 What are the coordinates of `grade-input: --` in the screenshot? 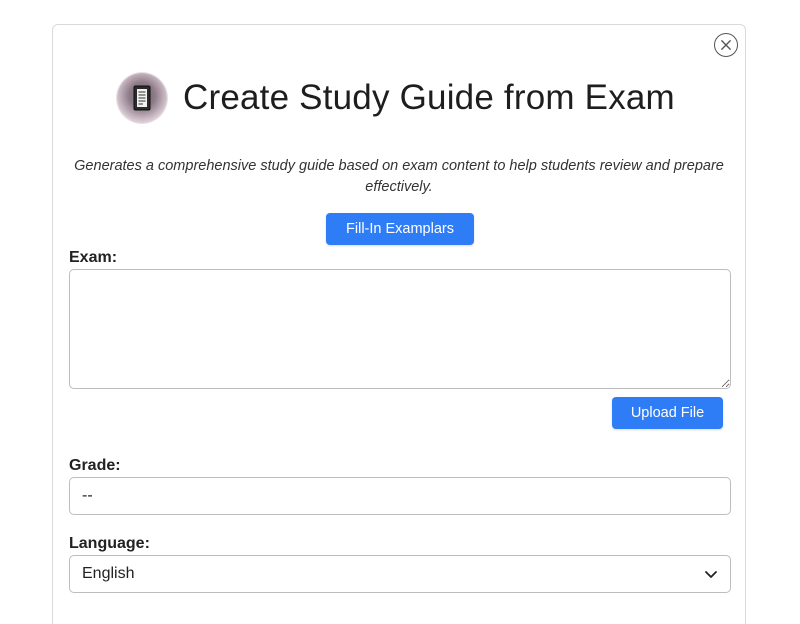 It's located at (400, 496).